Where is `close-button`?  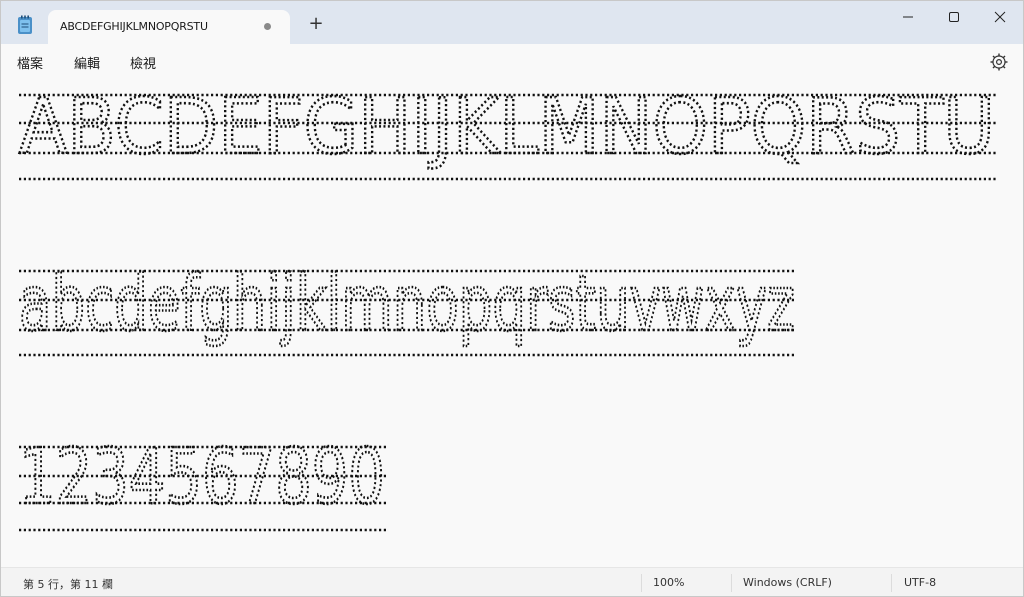 close-button is located at coordinates (1000, 17).